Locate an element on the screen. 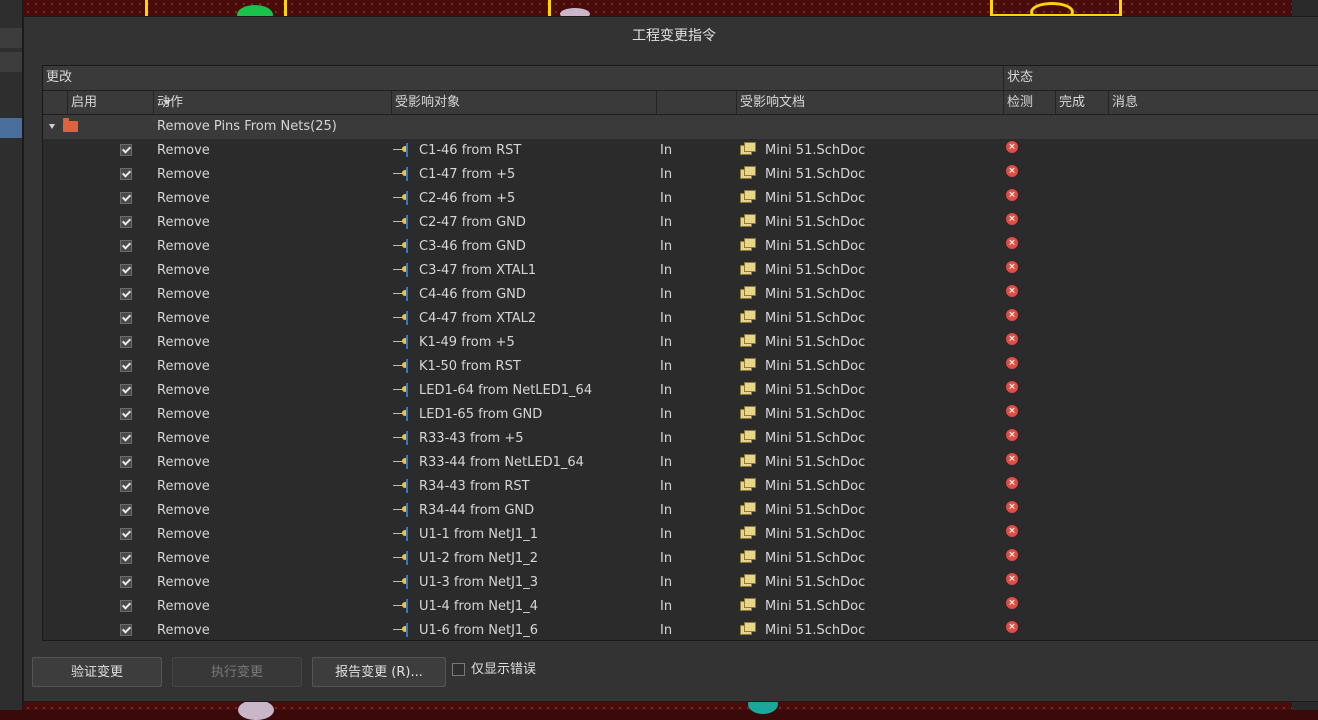  table-row: Remove R34-43 from RST In Mini 51.SchDoc × is located at coordinates (680, 487).